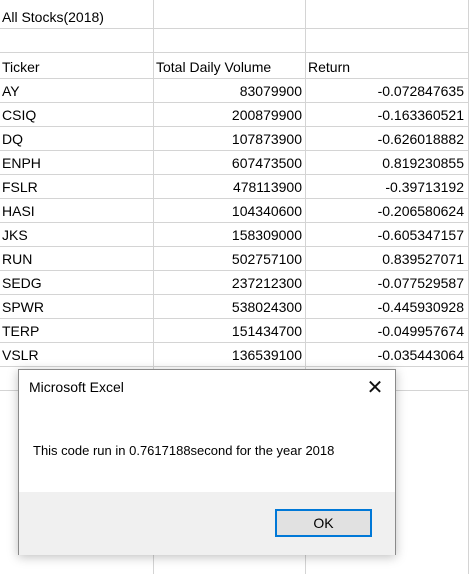 The width and height of the screenshot is (473, 574). What do you see at coordinates (76, 235) in the screenshot?
I see `cell-ticker: JKS` at bounding box center [76, 235].